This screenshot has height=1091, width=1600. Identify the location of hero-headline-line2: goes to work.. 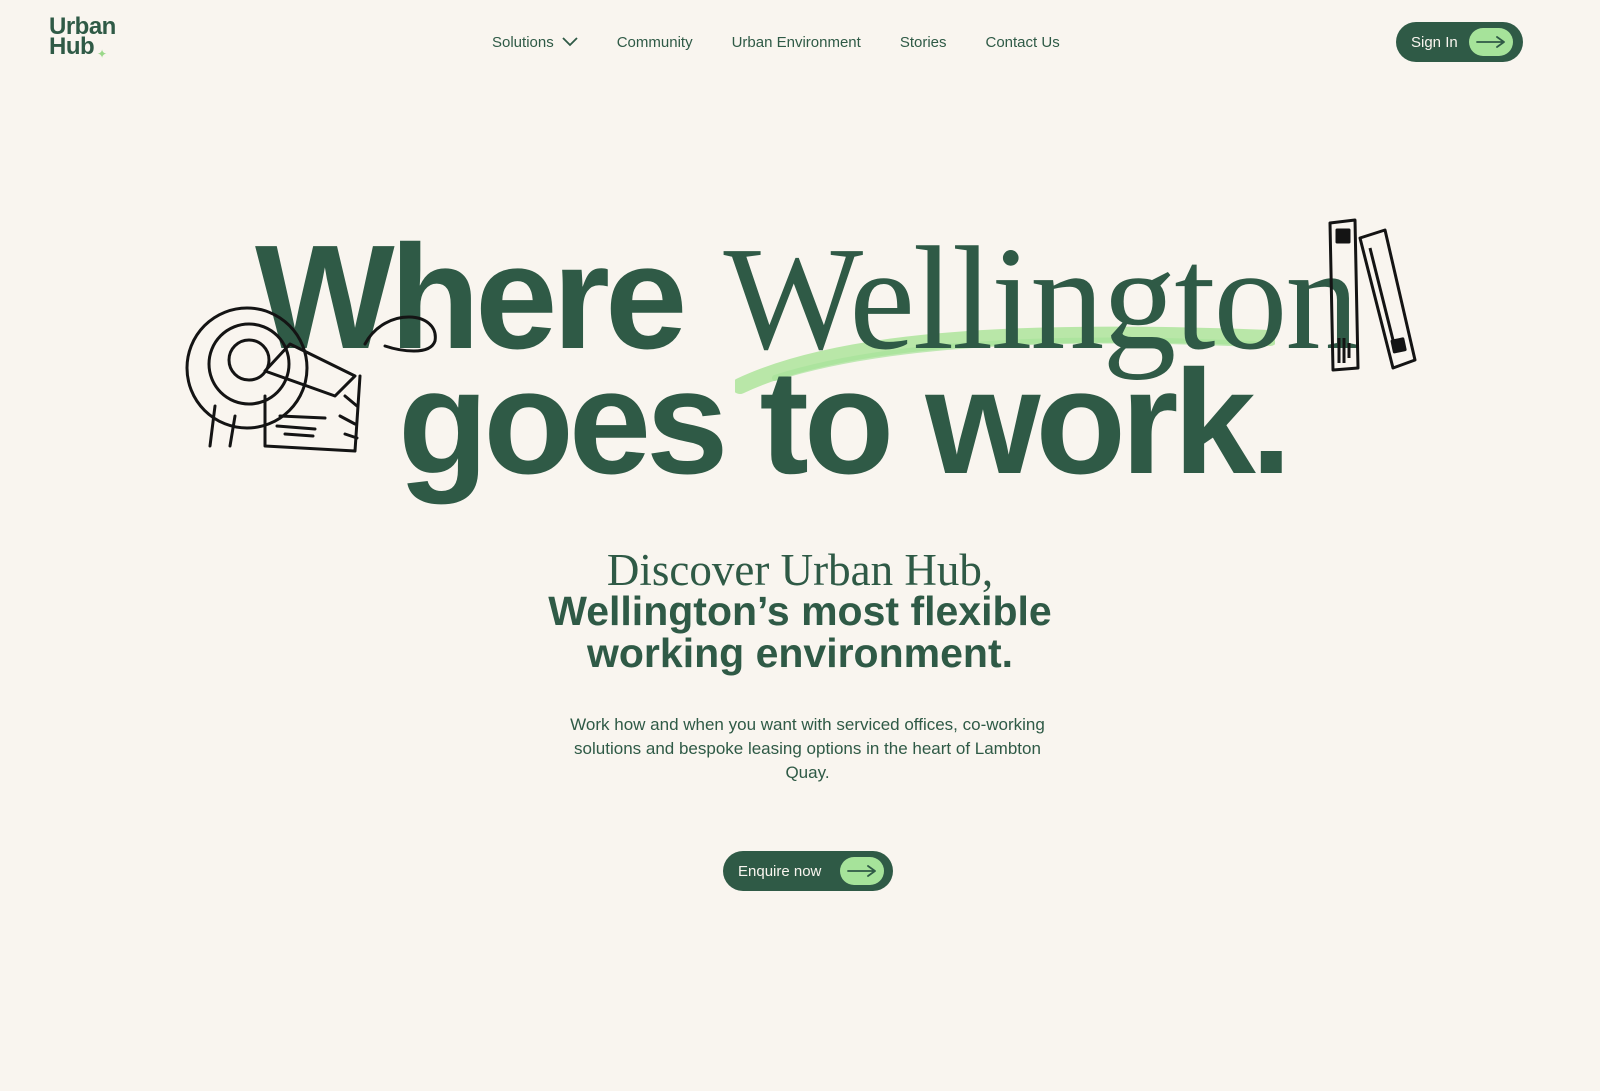
(845, 422).